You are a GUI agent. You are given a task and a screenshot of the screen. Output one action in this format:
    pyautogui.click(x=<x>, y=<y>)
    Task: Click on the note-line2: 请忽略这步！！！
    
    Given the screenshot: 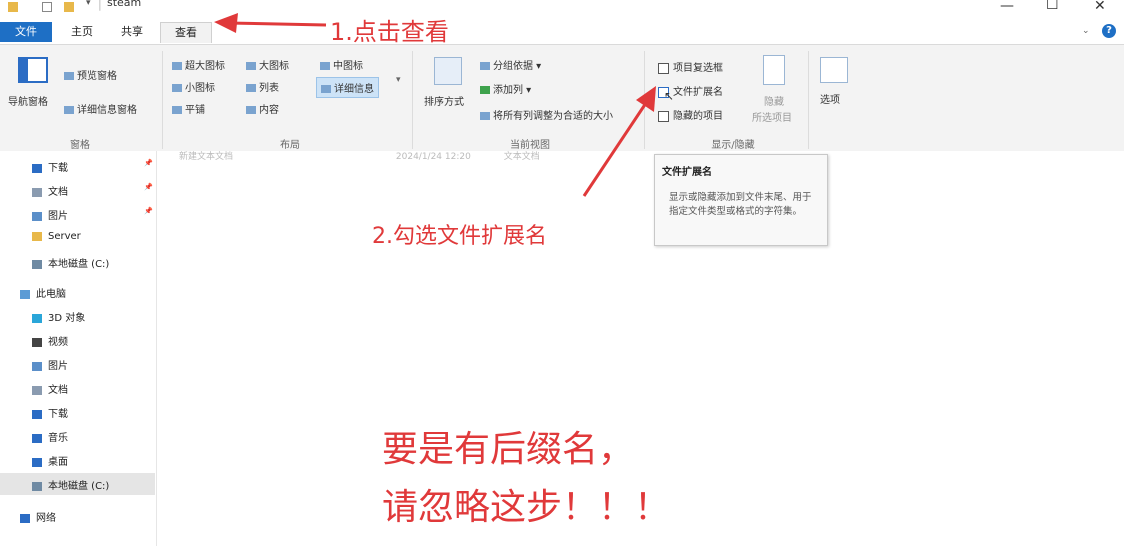 What is the action you would take?
    pyautogui.click(x=526, y=507)
    